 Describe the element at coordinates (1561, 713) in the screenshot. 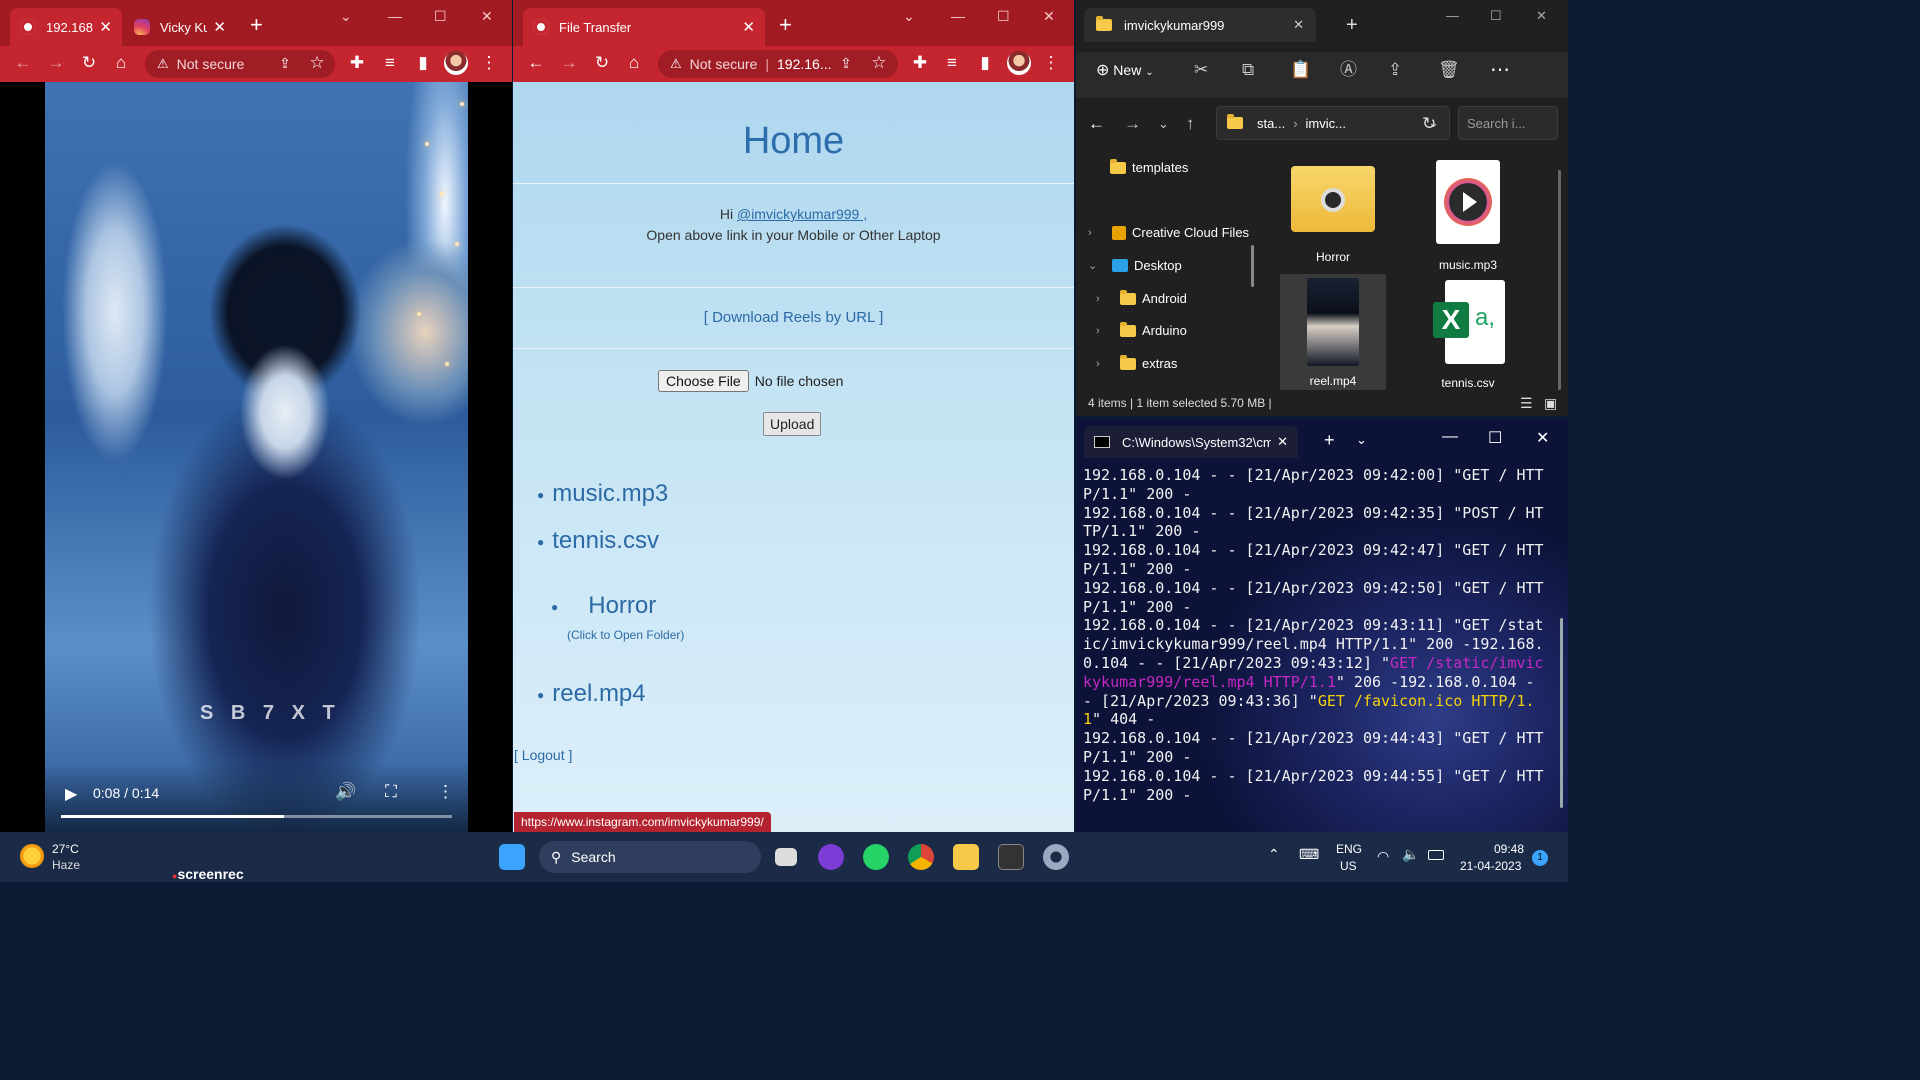

I see `terminal-scrollbar` at that location.